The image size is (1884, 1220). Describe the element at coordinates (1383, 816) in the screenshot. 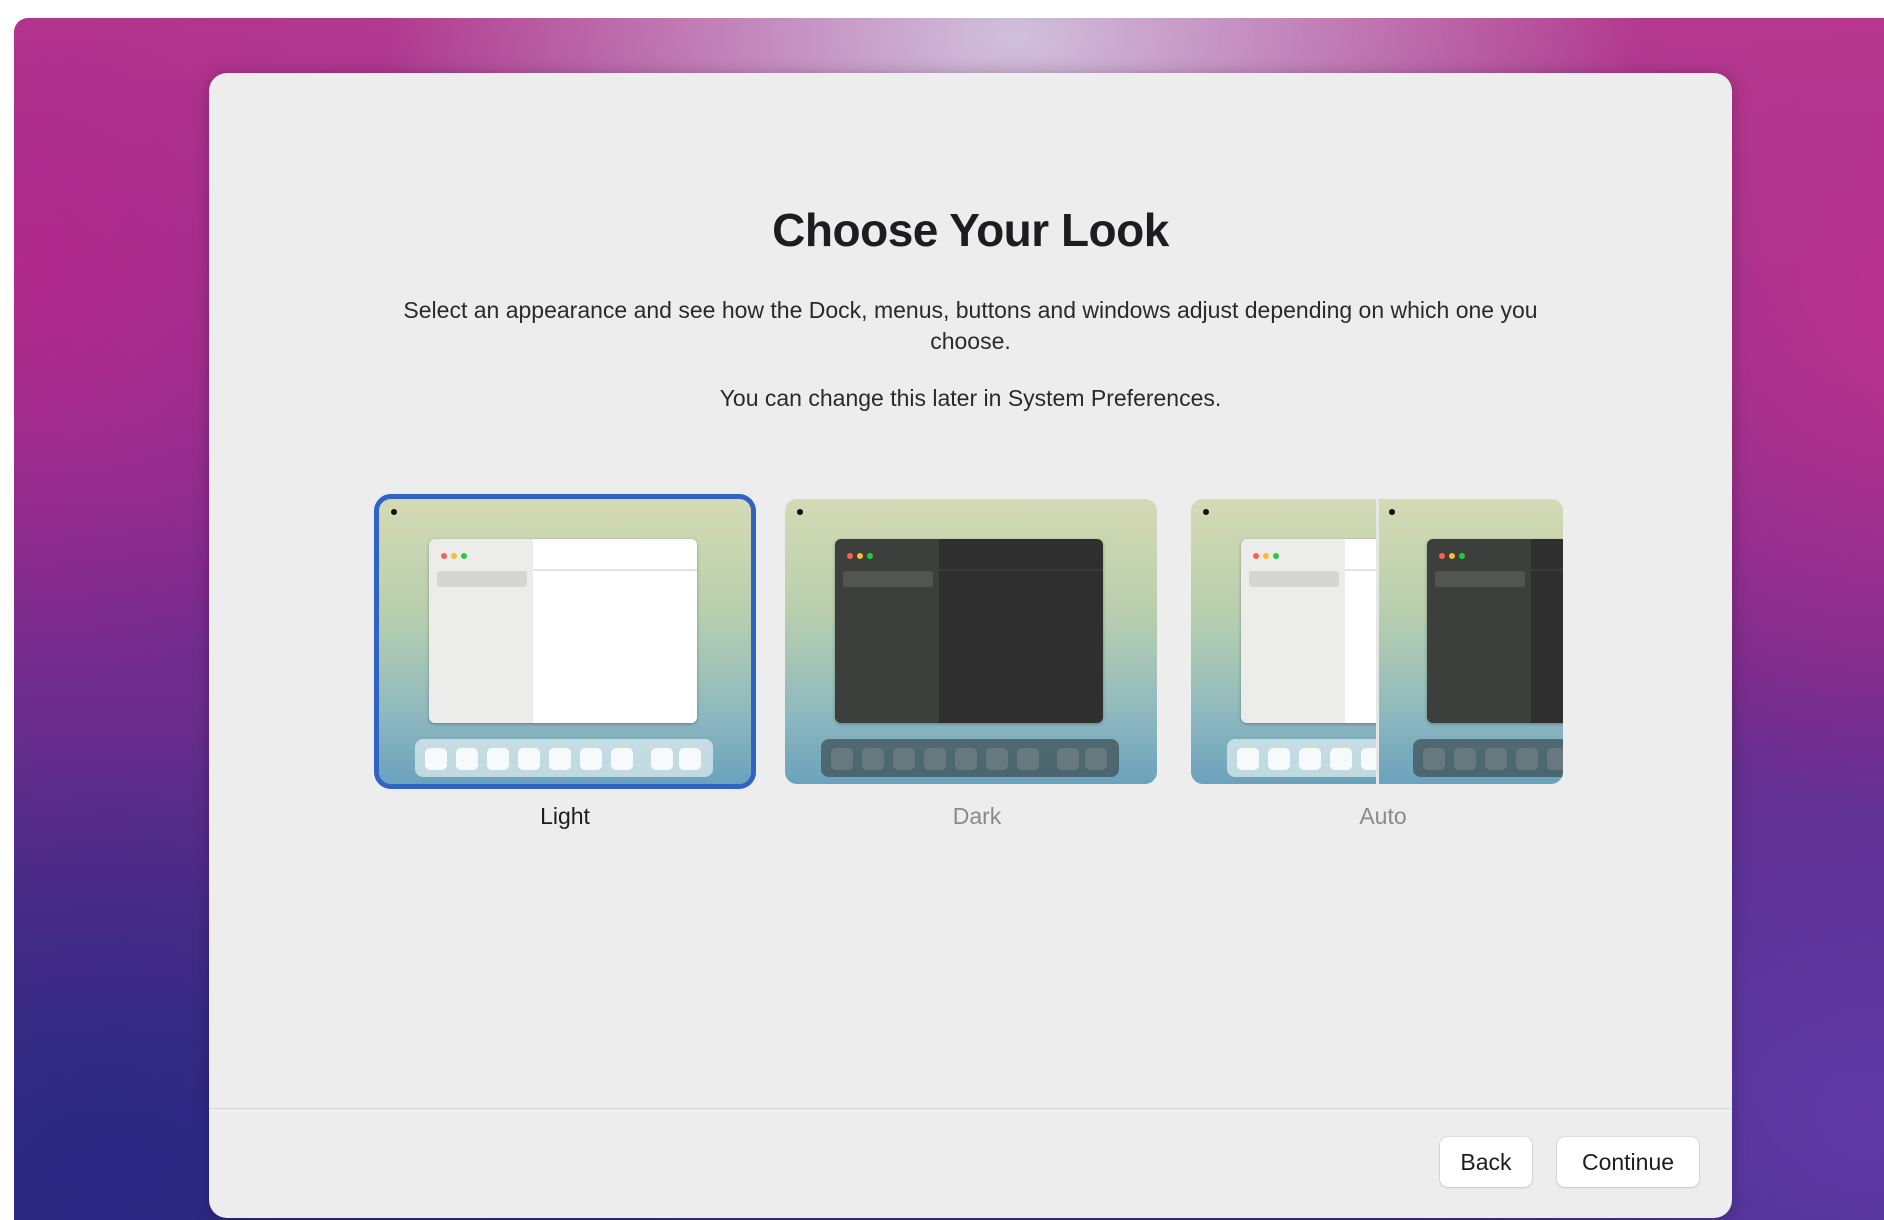

I see `appearance-label-auto: Auto` at that location.